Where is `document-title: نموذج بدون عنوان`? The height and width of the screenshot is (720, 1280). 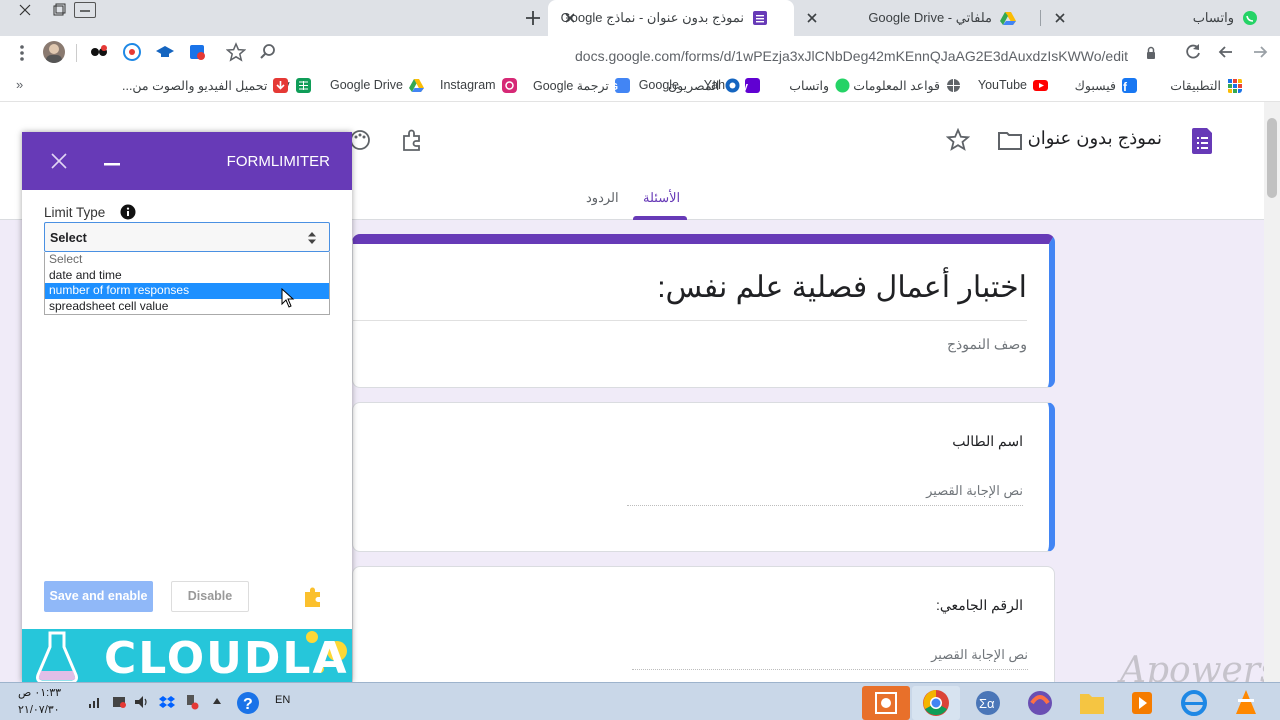
document-title: نموذج بدون عنوان is located at coordinates (1095, 138).